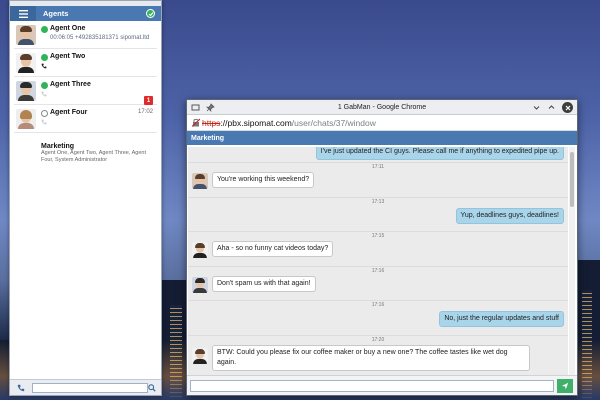 This screenshot has width=600, height=400. I want to click on close-icon, so click(567, 107).